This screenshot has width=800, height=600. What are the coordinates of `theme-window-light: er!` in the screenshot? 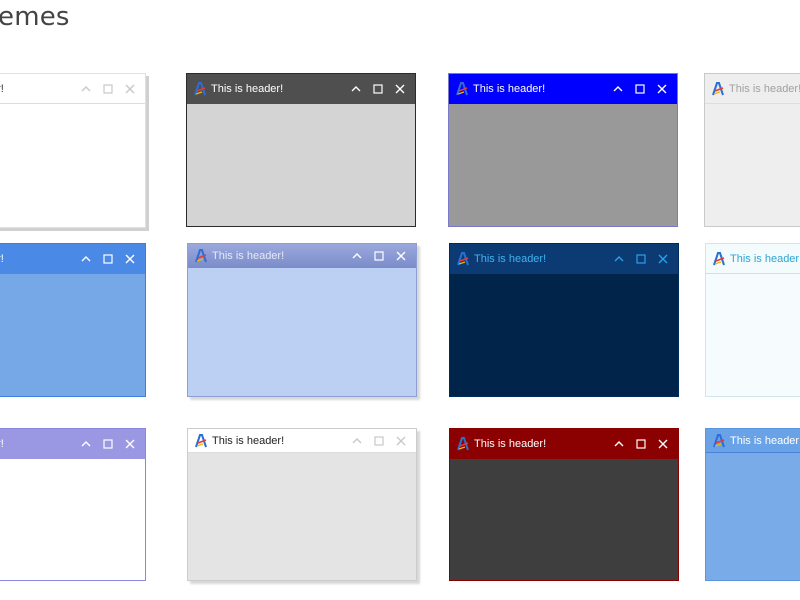 It's located at (73, 150).